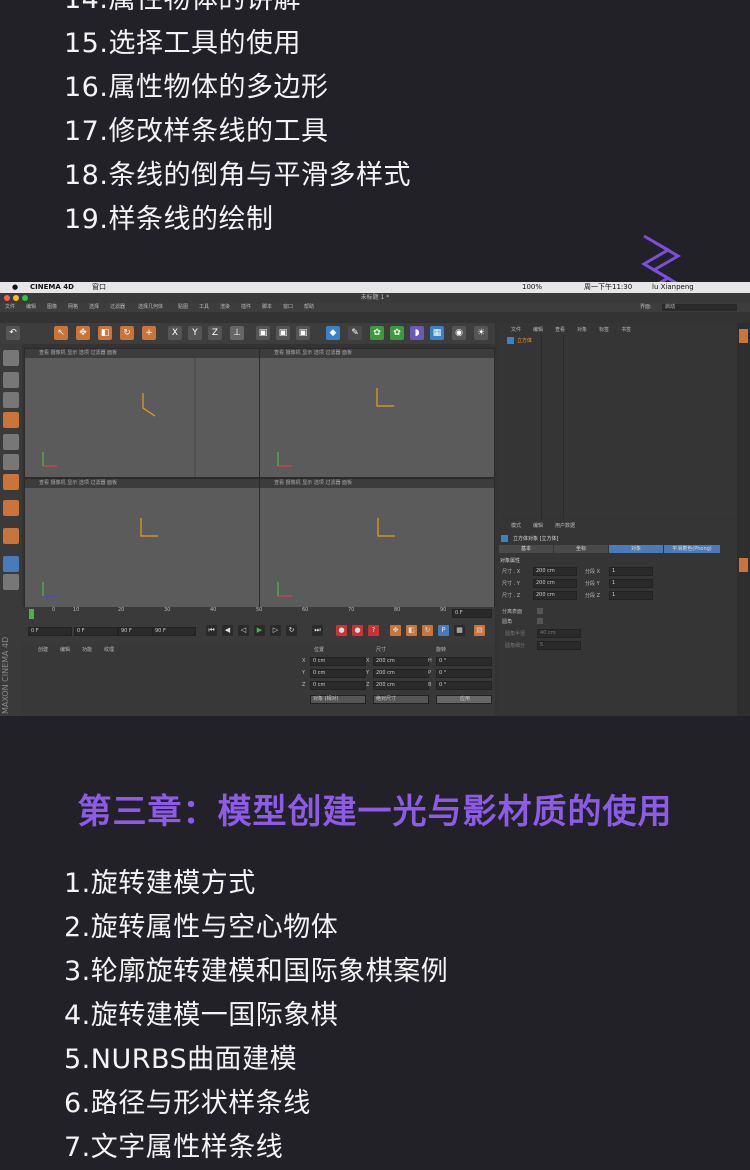  I want to click on om-menu-item: 文件, so click(516, 329).